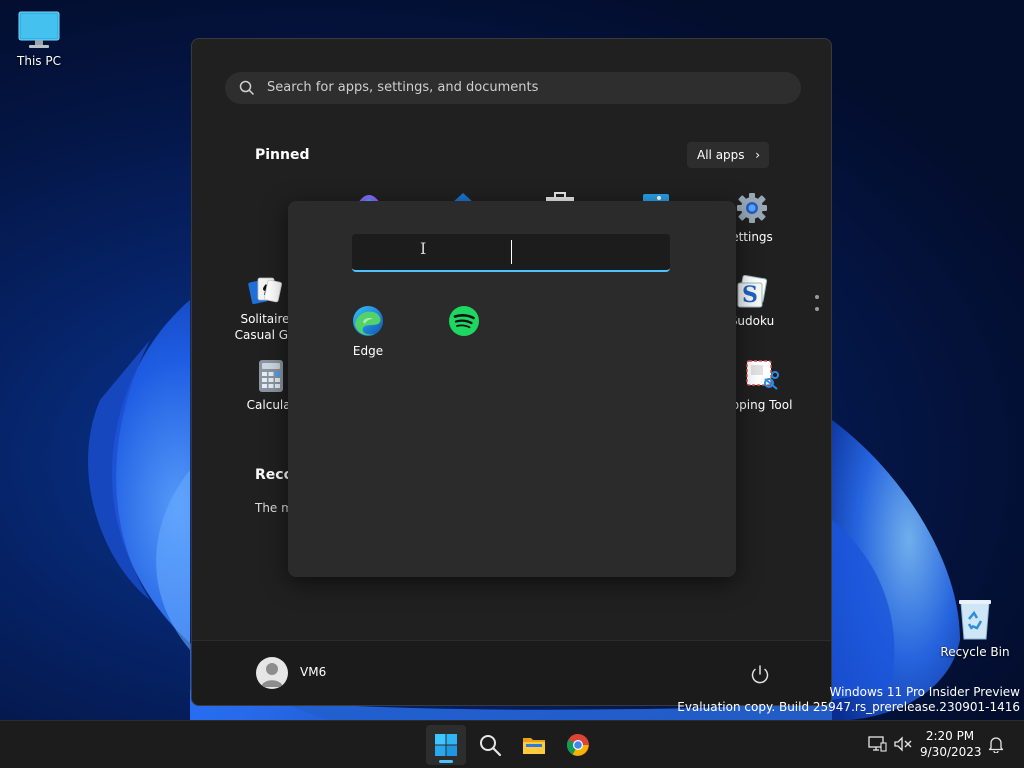 Image resolution: width=1024 pixels, height=768 pixels. I want to click on start-button, so click(446, 745).